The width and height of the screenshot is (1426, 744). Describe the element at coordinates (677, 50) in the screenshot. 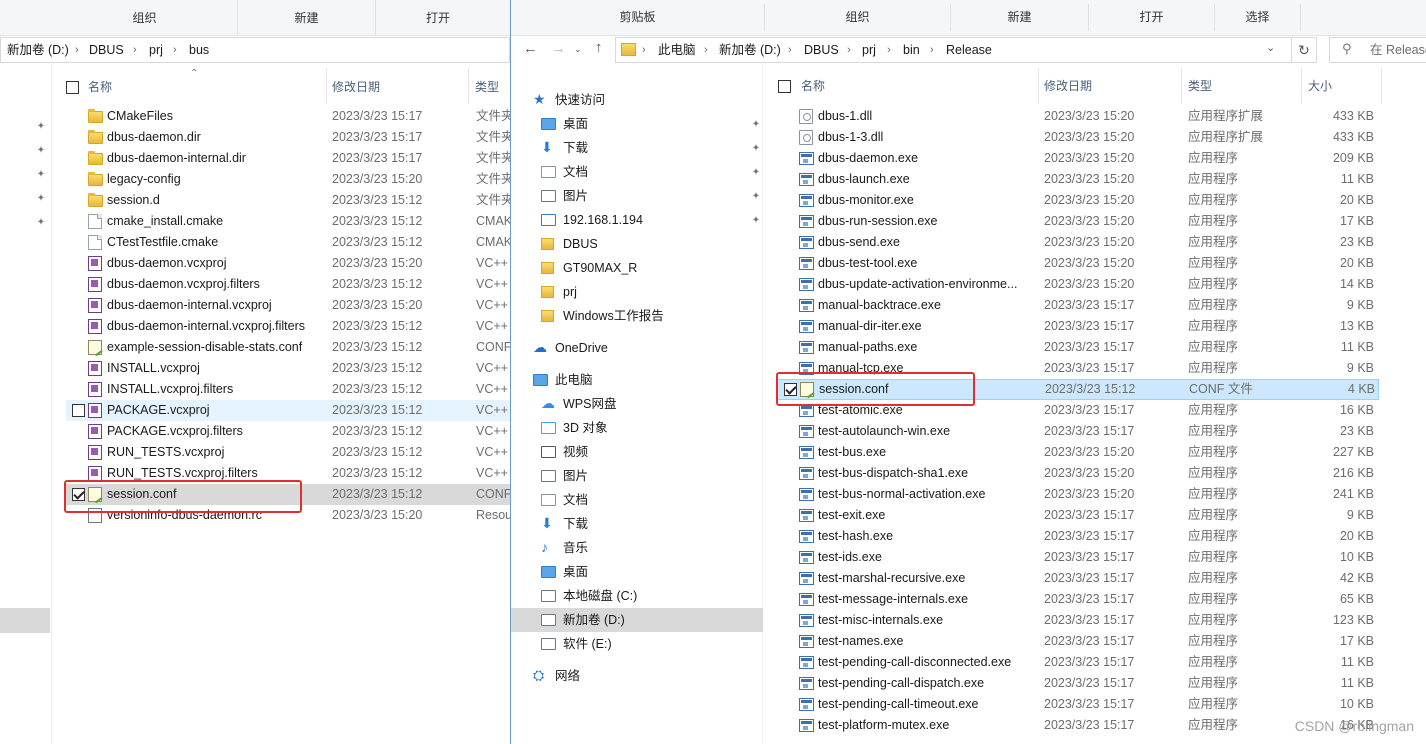

I see `crumb-this-pc: 此电脑` at that location.